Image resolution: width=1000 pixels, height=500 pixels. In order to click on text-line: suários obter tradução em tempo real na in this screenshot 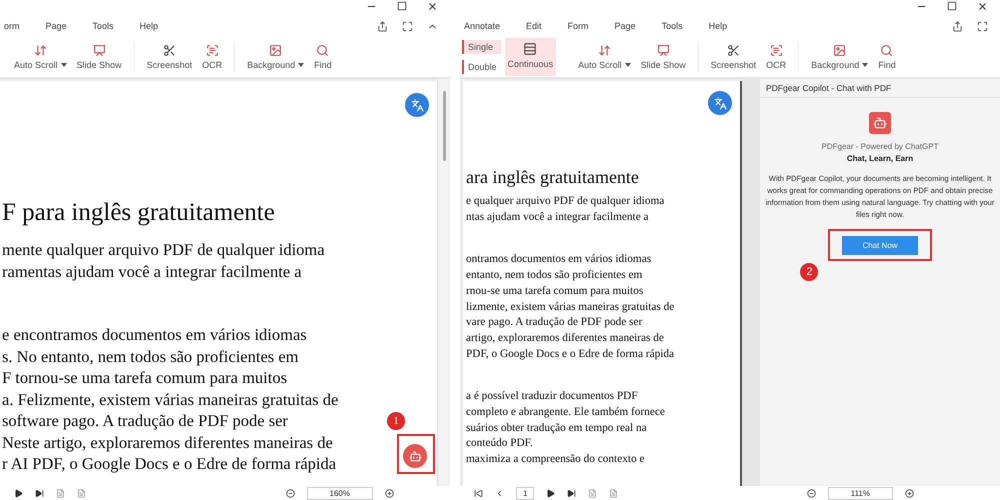, I will do `click(556, 428)`.